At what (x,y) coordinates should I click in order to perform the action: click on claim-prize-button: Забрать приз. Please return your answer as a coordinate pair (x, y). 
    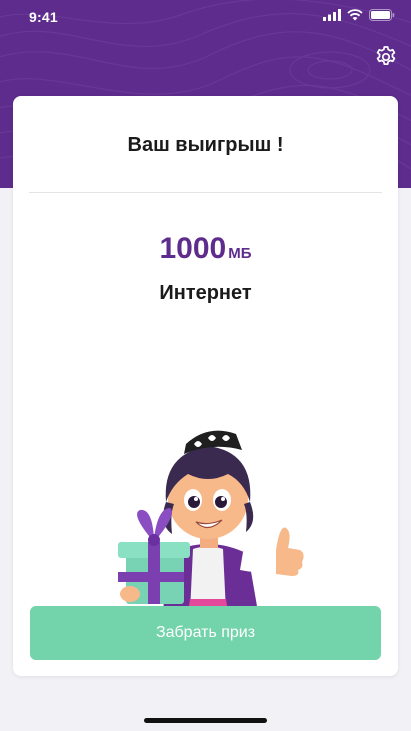
    Looking at the image, I should click on (205, 633).